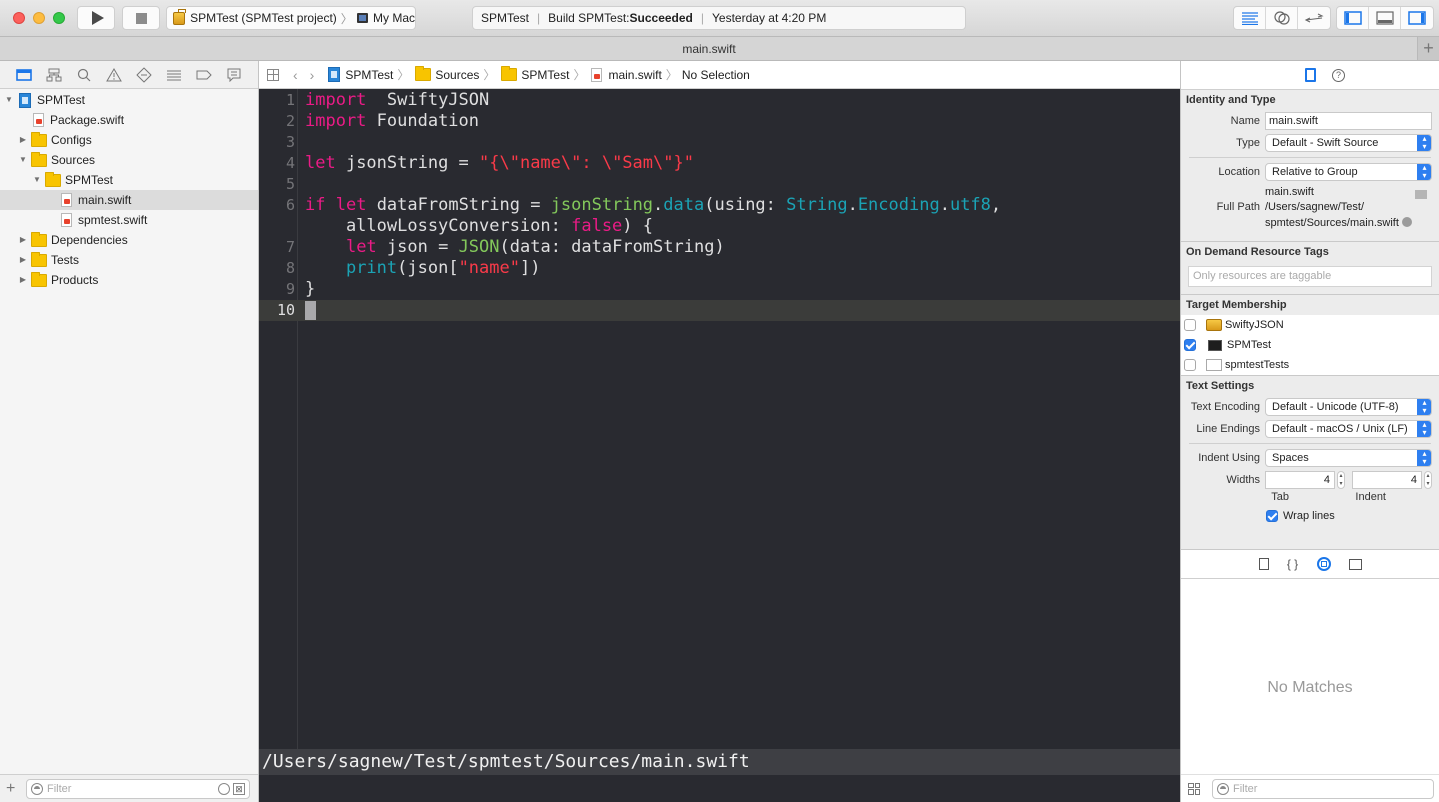 This screenshot has width=1439, height=802. I want to click on toggle-inspector-button, so click(1417, 18).